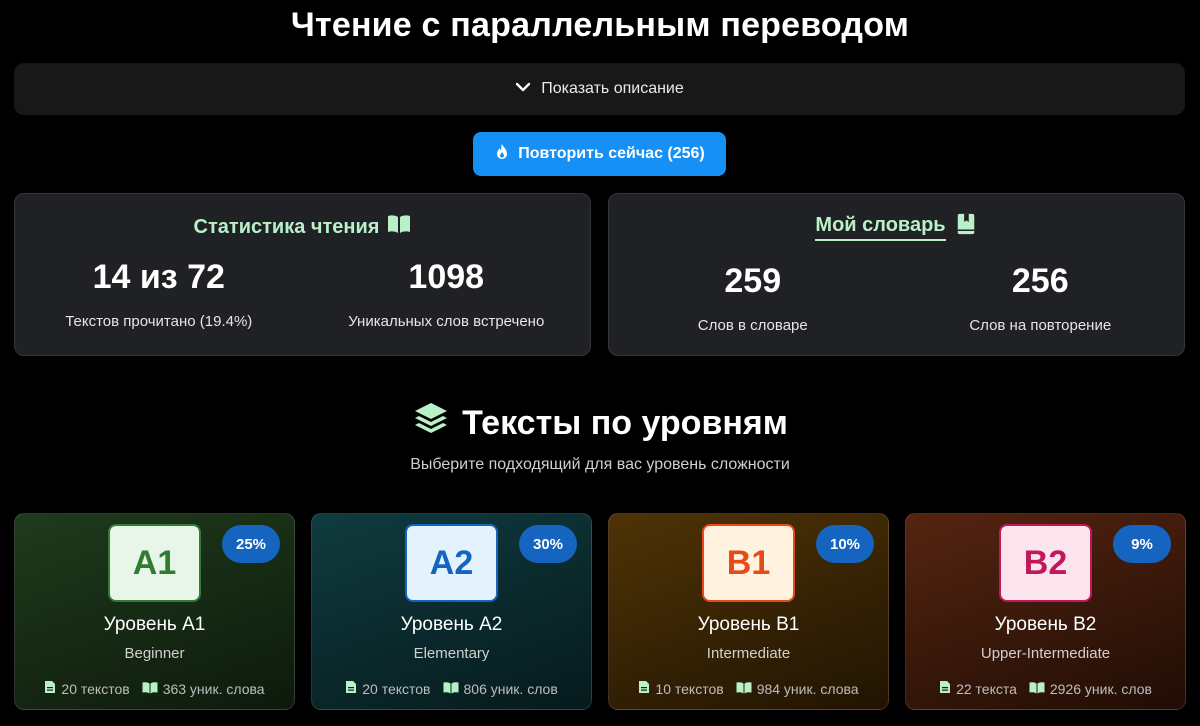  Describe the element at coordinates (159, 321) in the screenshot. I see `texts-read-label: Текстов прочитано (19.4%)` at that location.